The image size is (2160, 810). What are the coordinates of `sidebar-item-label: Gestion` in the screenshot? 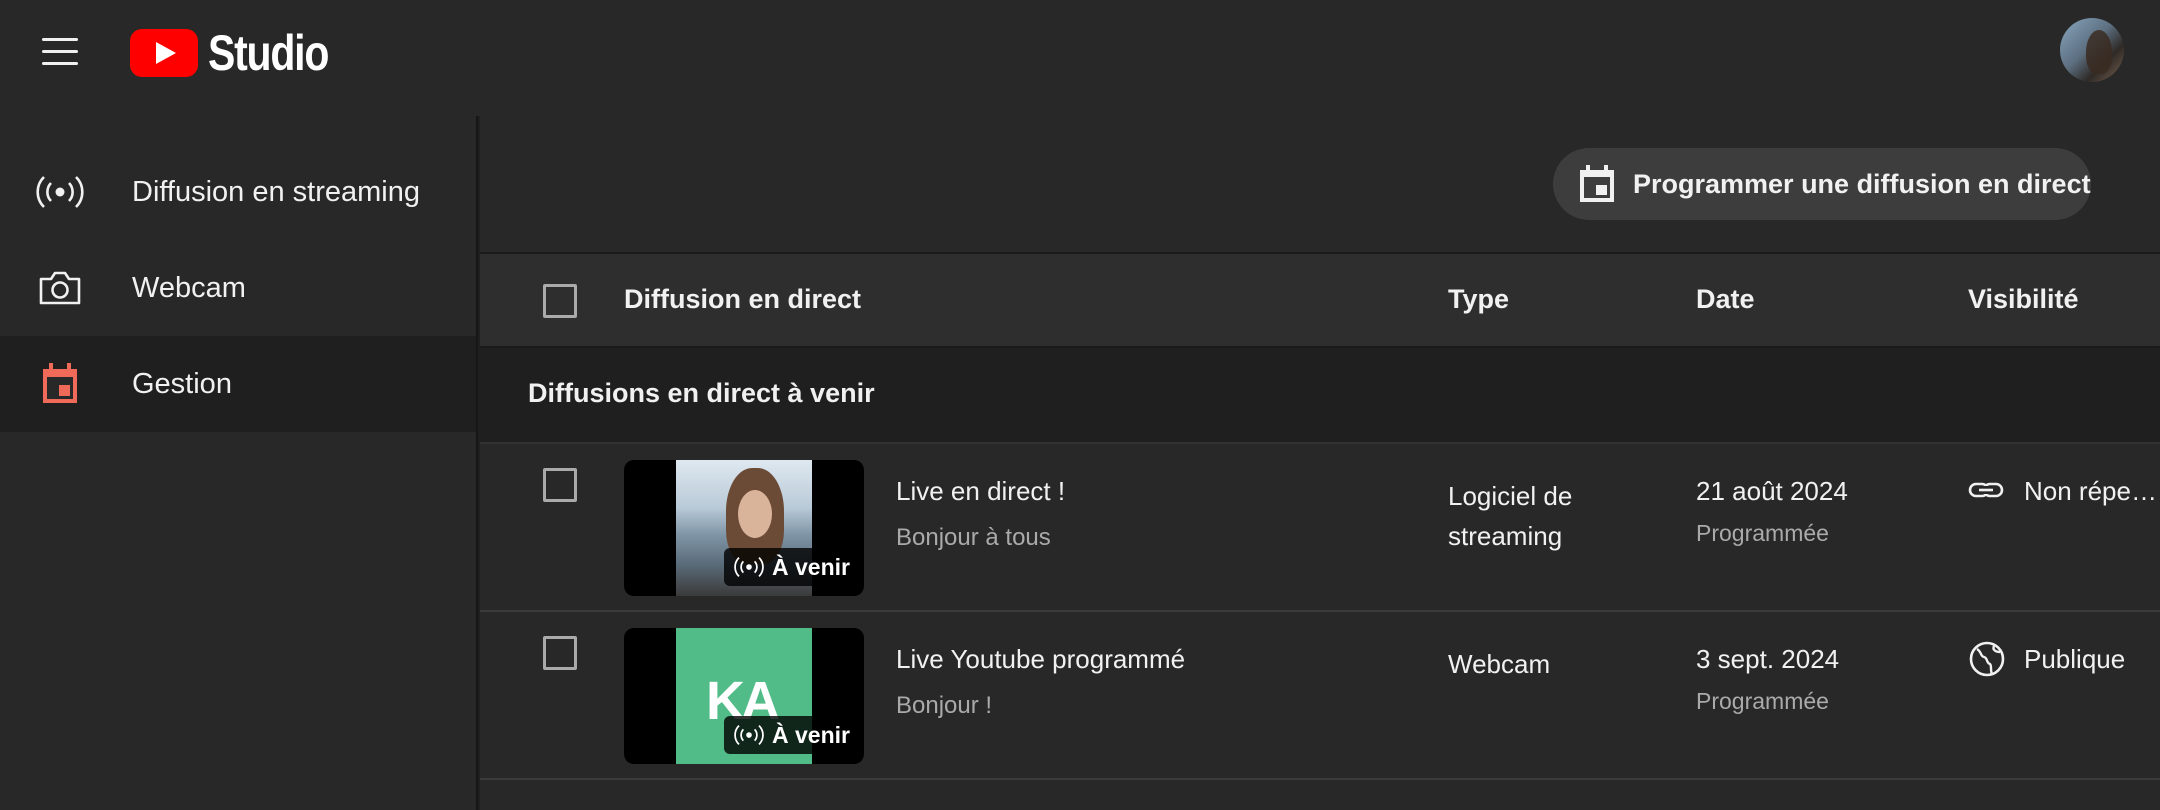 It's located at (182, 383).